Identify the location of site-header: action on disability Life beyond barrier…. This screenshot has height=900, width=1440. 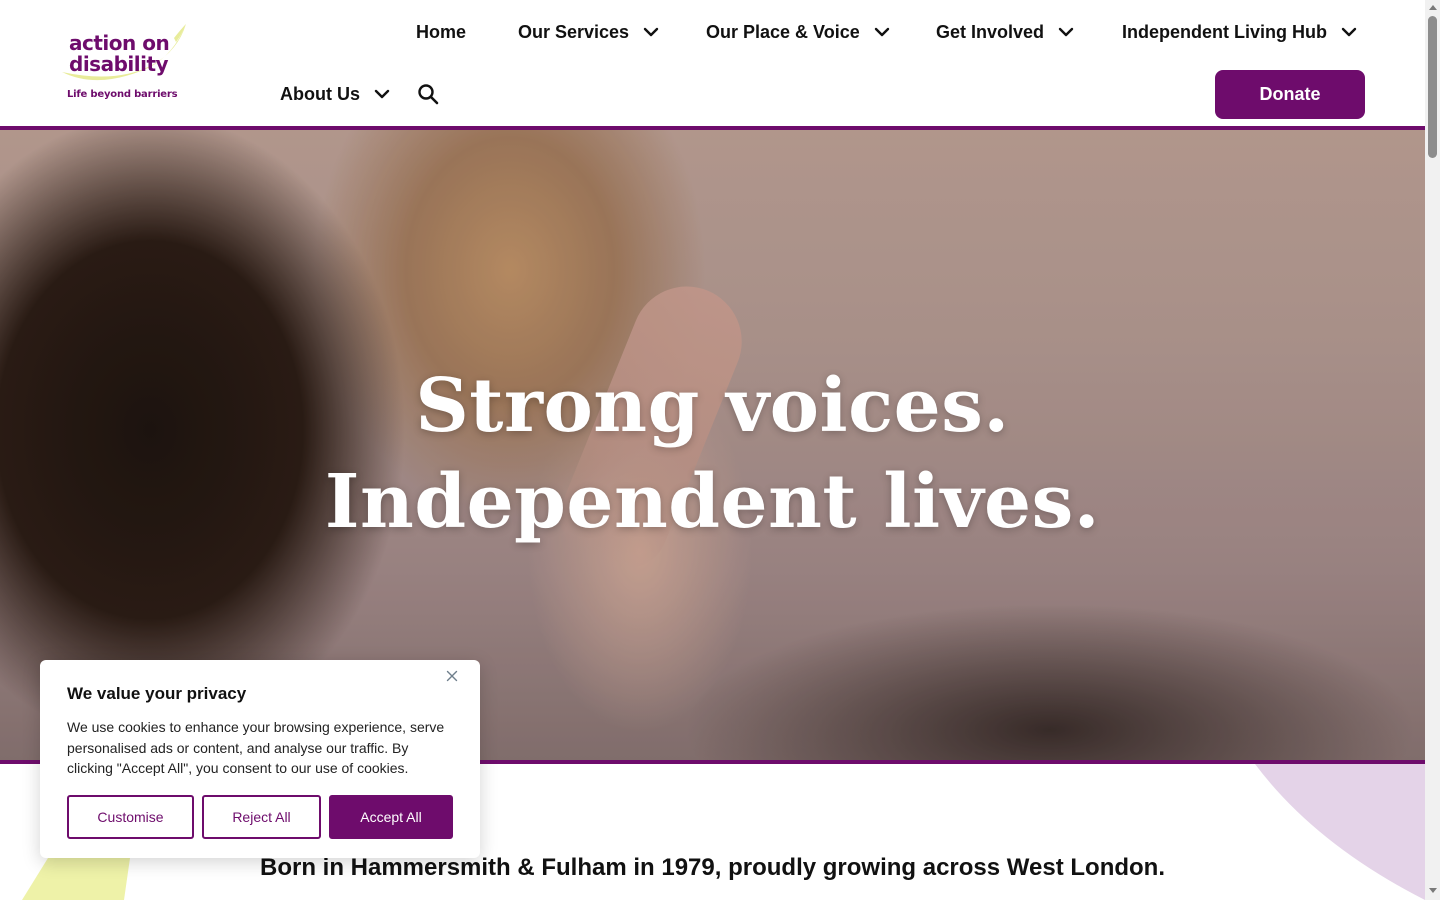
(712, 63).